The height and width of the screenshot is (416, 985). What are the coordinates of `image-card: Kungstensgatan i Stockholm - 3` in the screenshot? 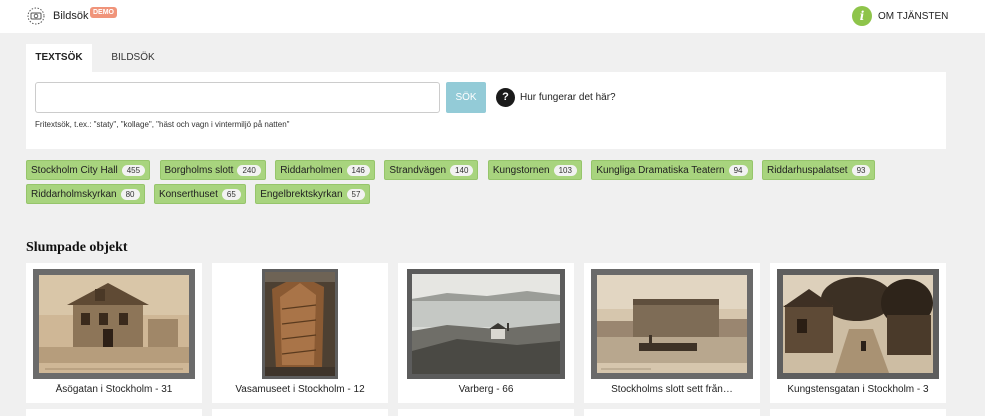 It's located at (858, 333).